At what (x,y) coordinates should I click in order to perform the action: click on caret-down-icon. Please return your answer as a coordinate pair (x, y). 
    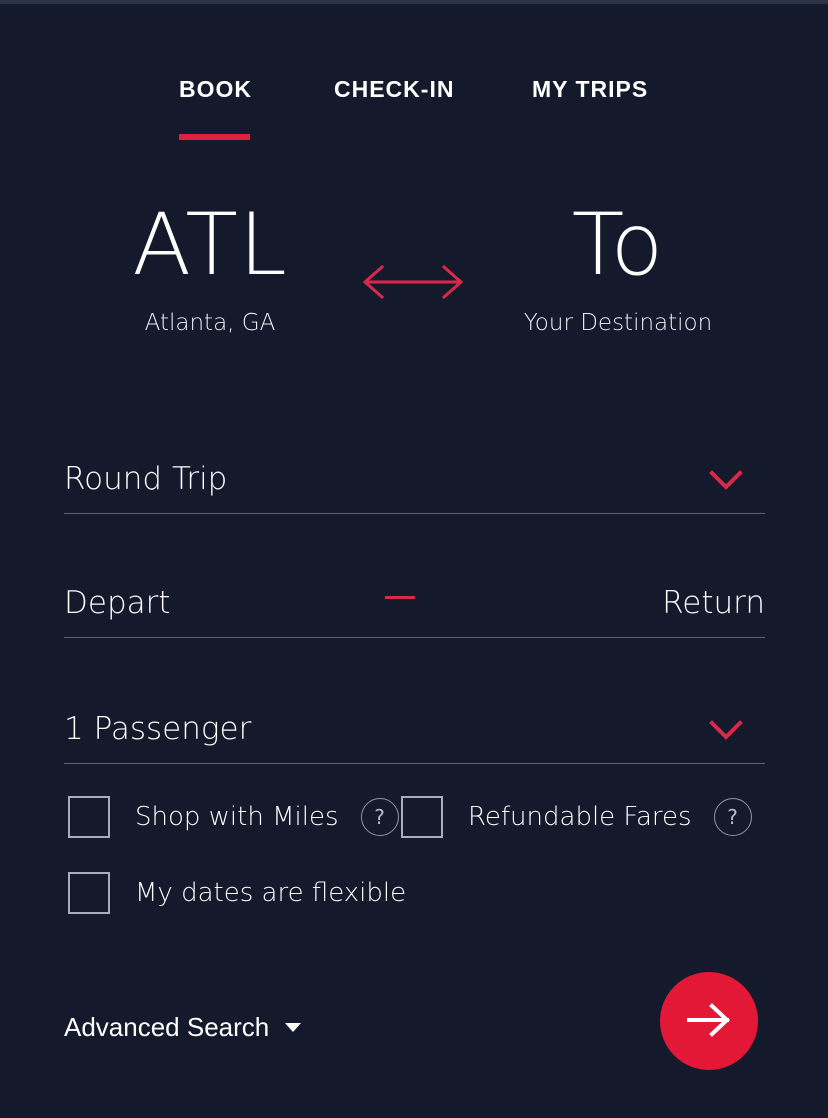
    Looking at the image, I should click on (293, 1027).